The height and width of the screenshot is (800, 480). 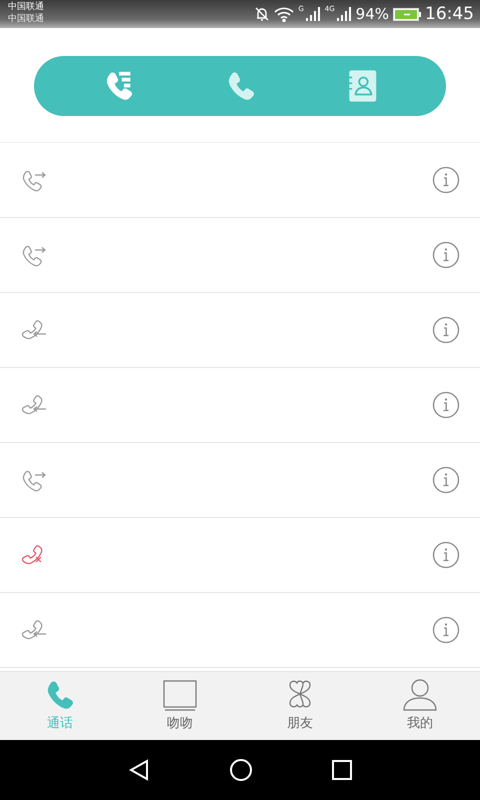 I want to click on nav-tab: 我的, so click(x=420, y=706).